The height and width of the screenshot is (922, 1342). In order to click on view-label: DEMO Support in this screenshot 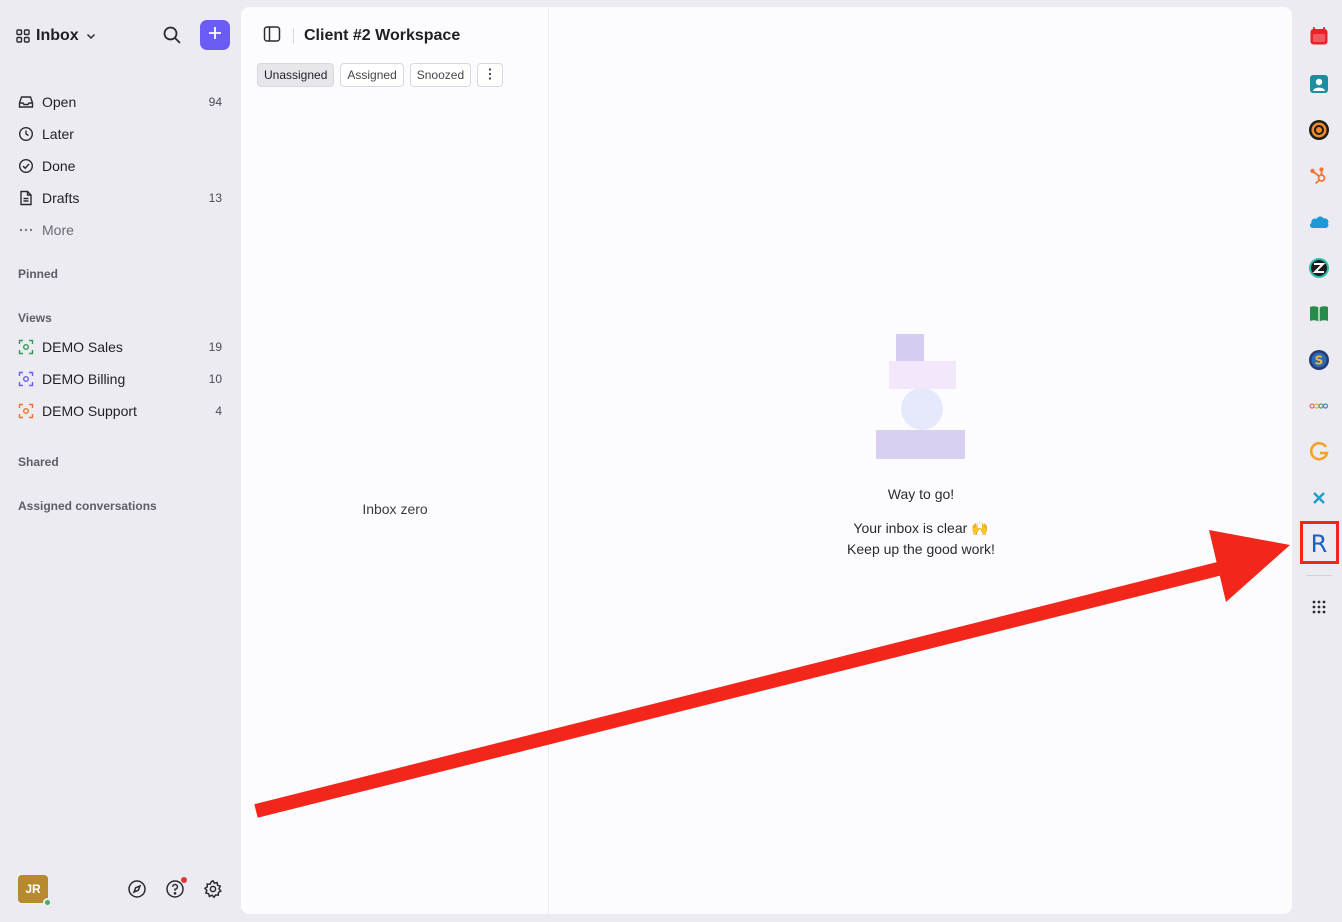, I will do `click(89, 411)`.